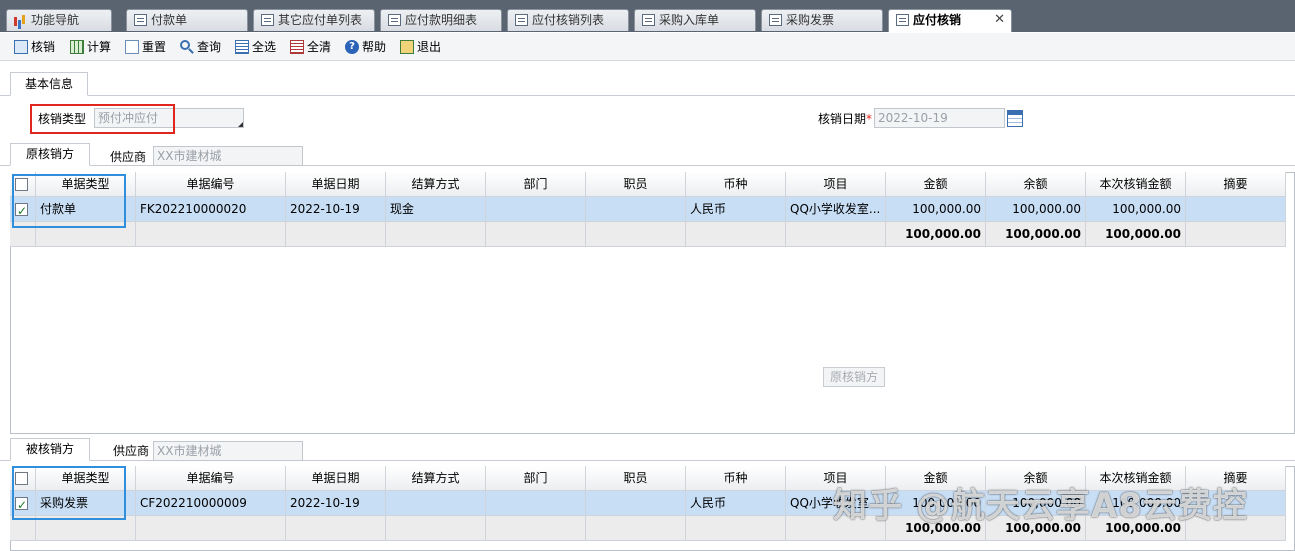  What do you see at coordinates (420, 47) in the screenshot?
I see `exit-button: 退出` at bounding box center [420, 47].